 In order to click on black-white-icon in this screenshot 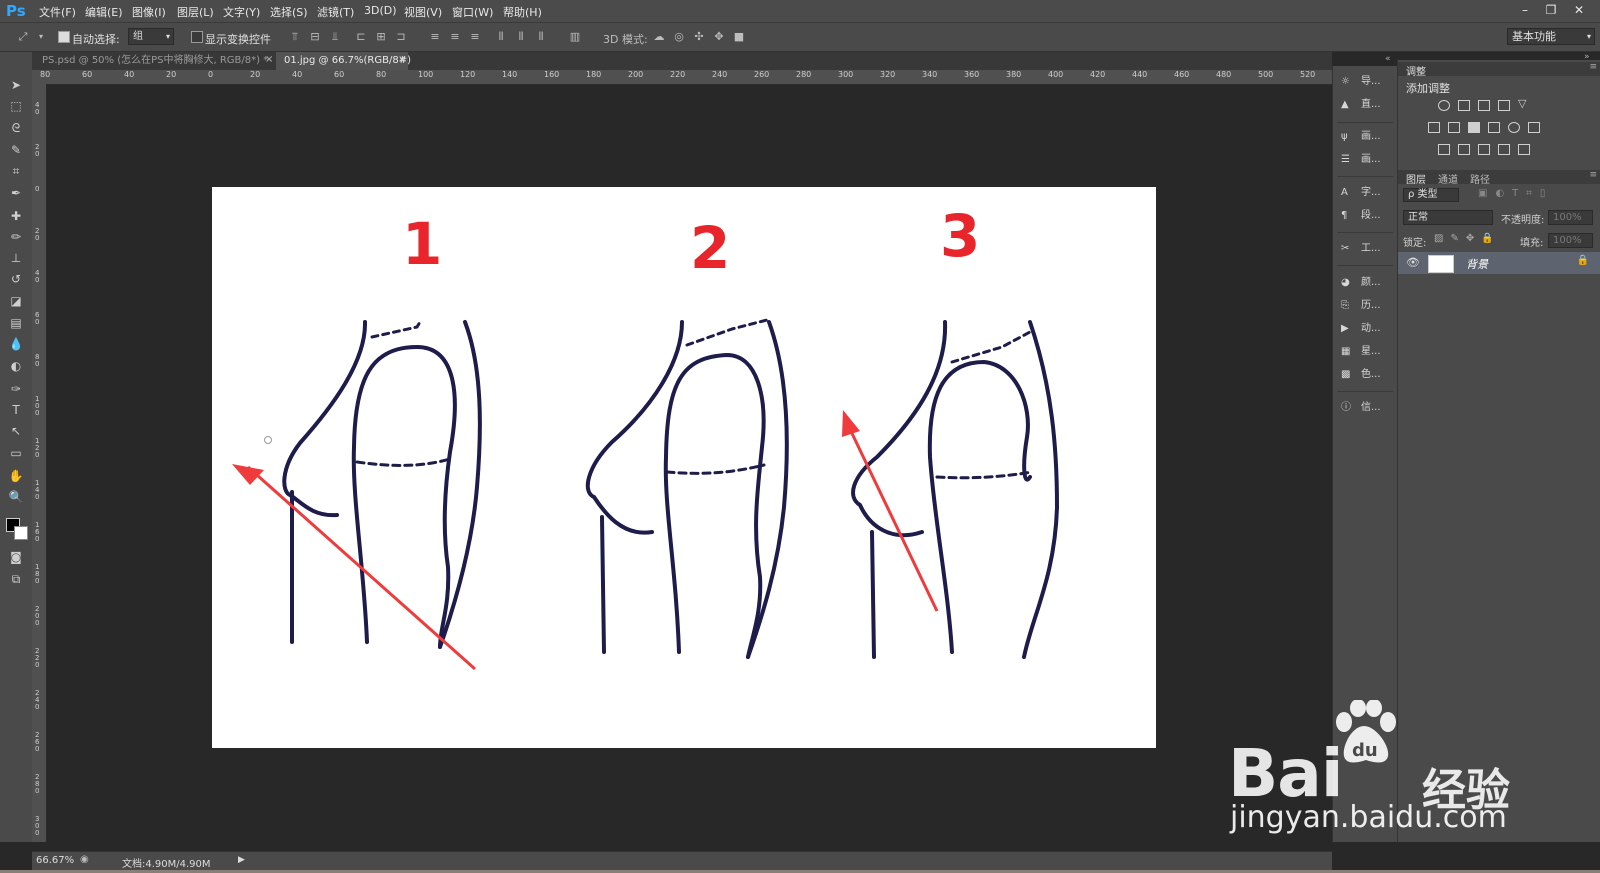, I will do `click(1474, 127)`.